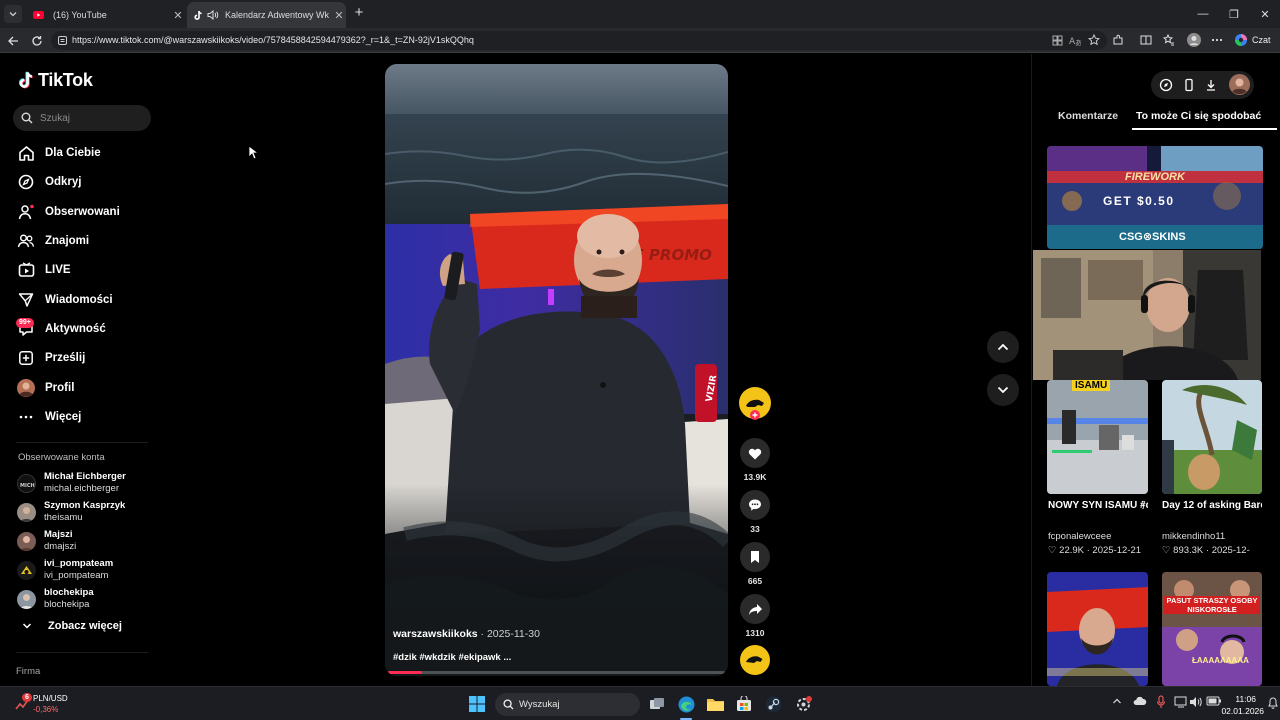 Image resolution: width=1280 pixels, height=720 pixels. Describe the element at coordinates (657, 704) in the screenshot. I see `task-view-button` at that location.